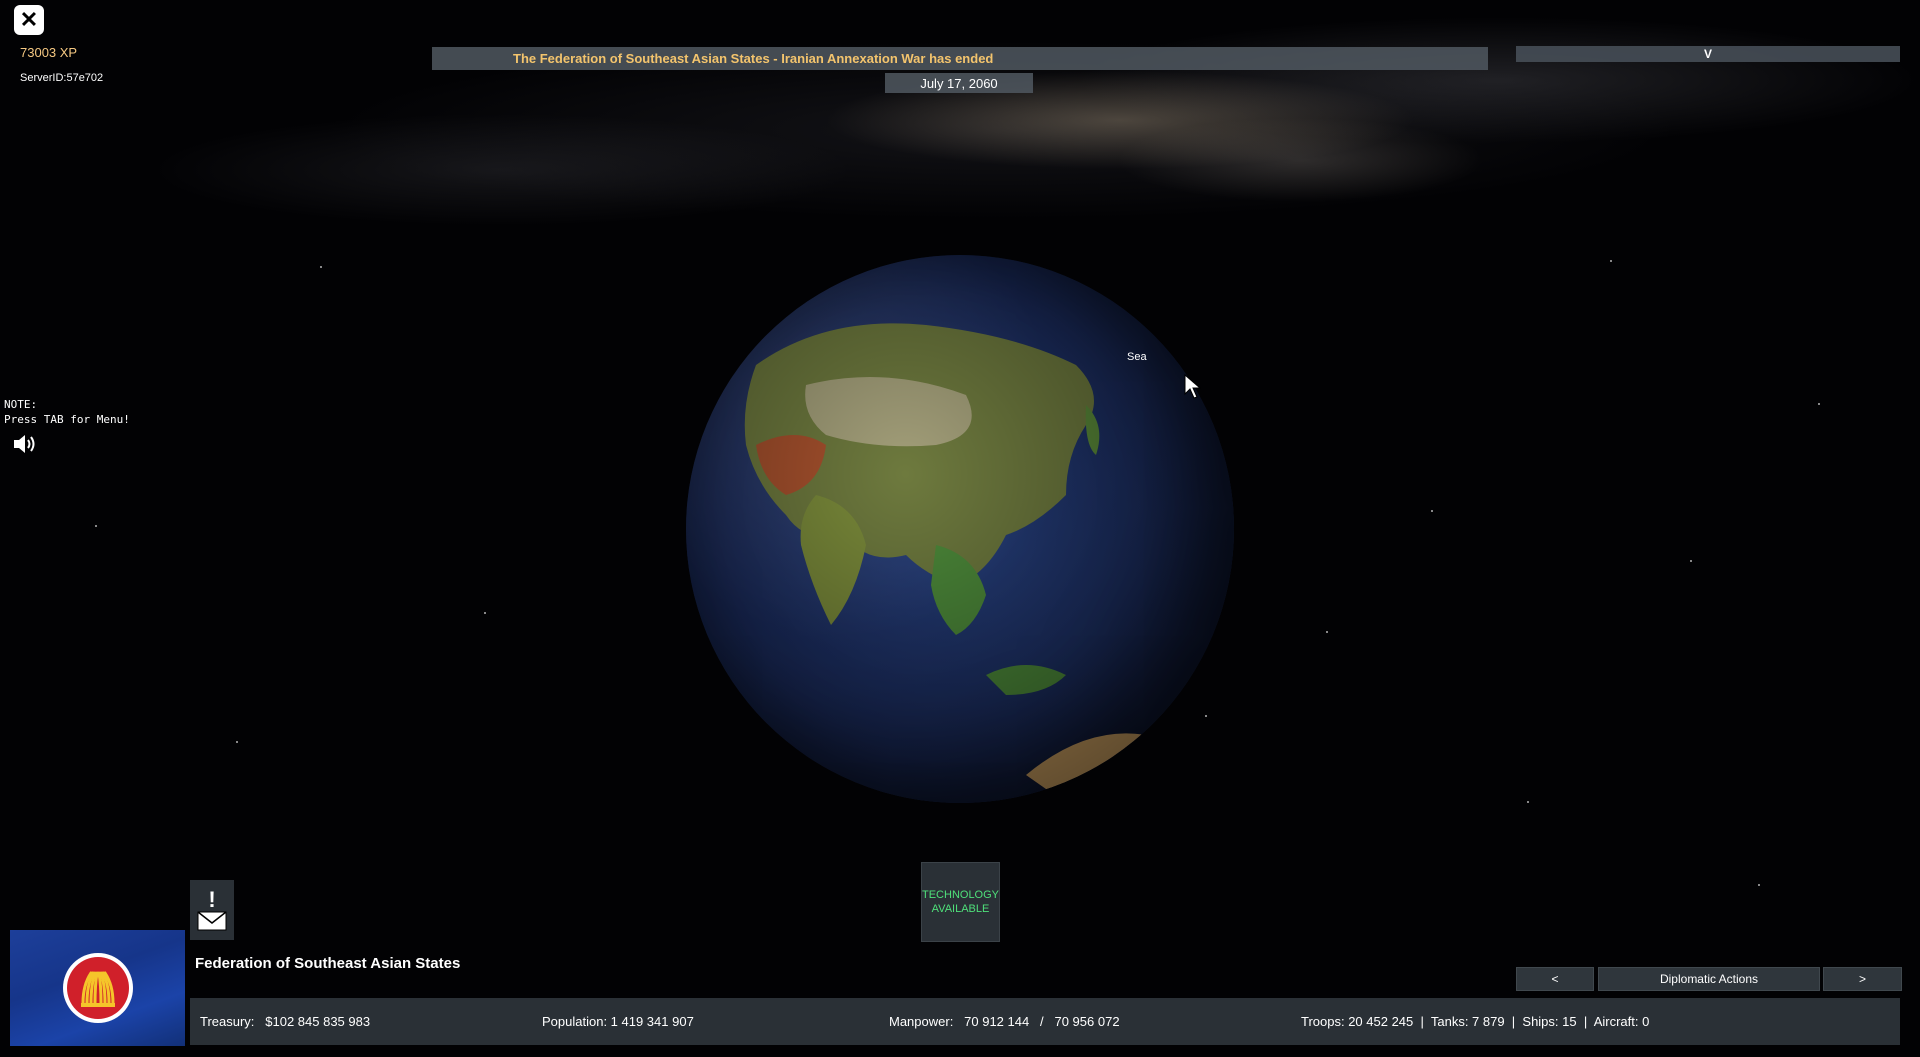 The image size is (1920, 1057). I want to click on news-toggle-label: V, so click(1707, 54).